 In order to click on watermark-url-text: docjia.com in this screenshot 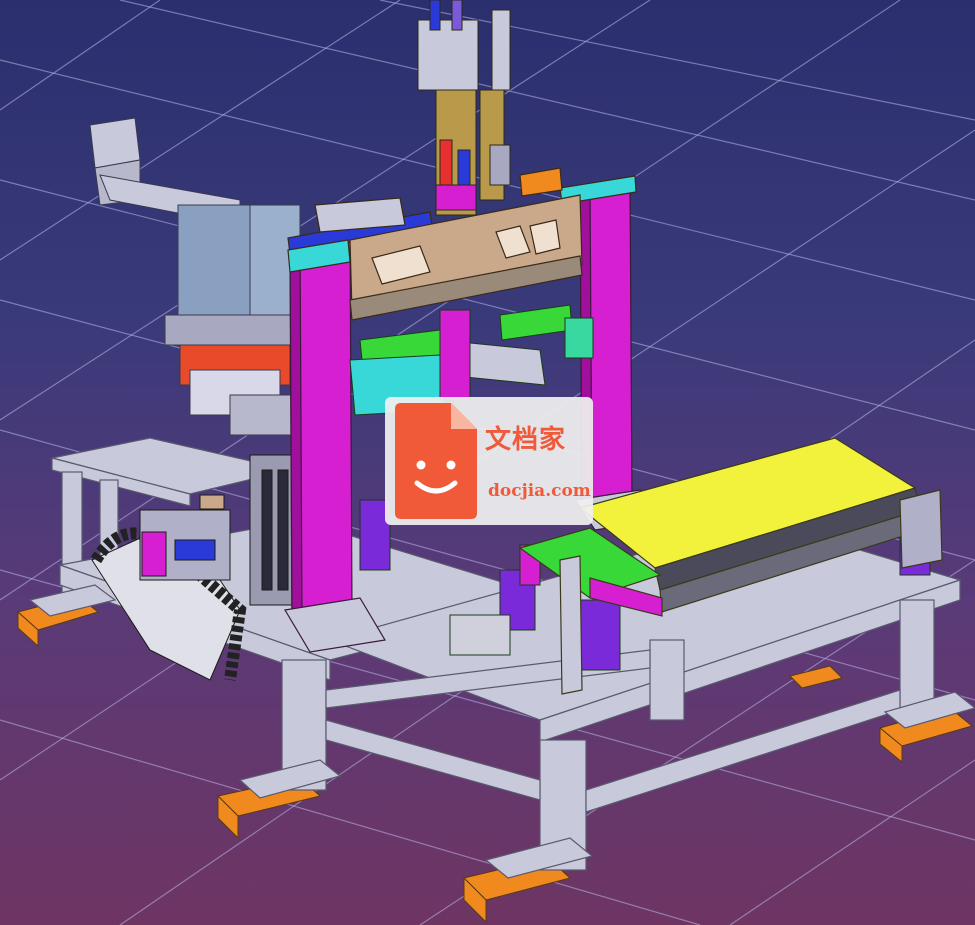, I will do `click(539, 491)`.